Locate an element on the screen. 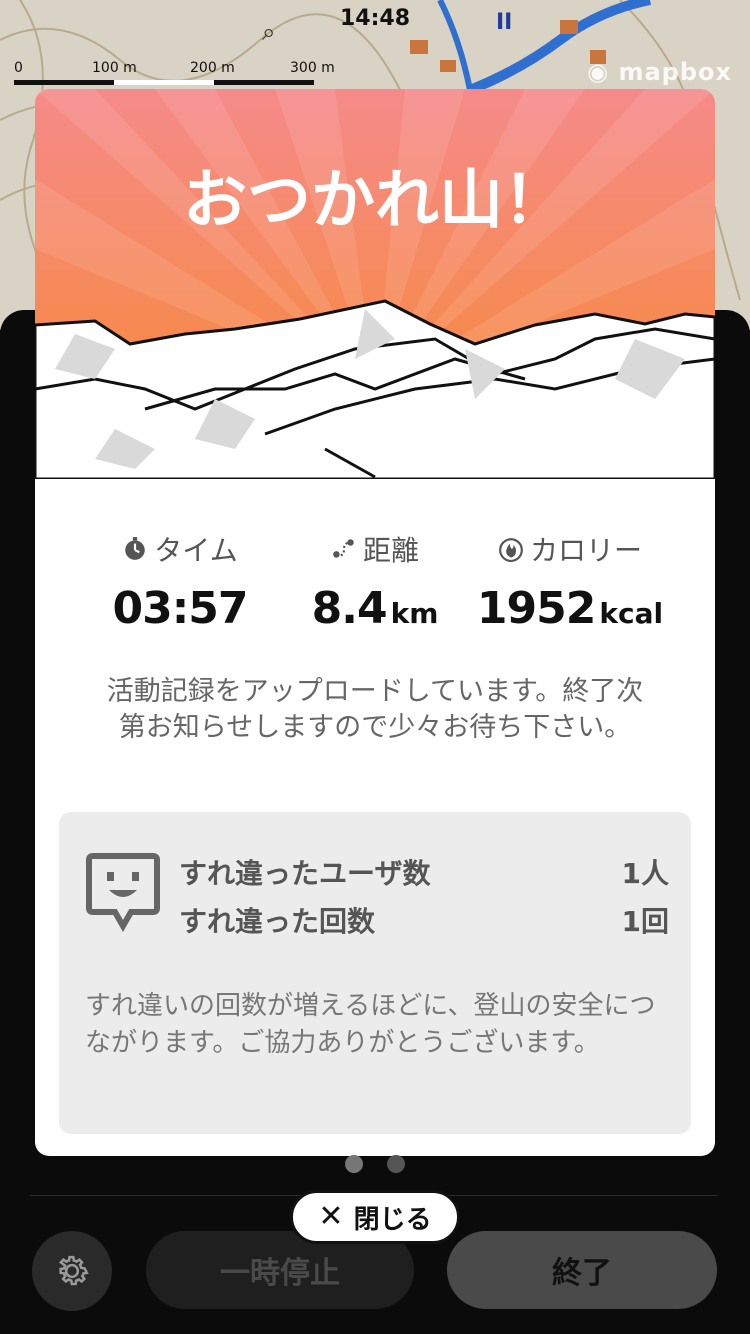 The width and height of the screenshot is (750, 1334). mapbox-attribution: ◉ mapbox is located at coordinates (659, 72).